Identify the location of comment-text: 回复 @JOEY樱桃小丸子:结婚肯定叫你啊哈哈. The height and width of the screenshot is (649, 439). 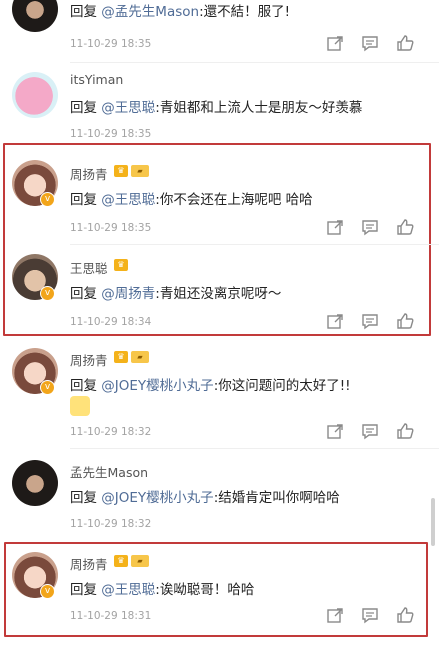
(205, 496).